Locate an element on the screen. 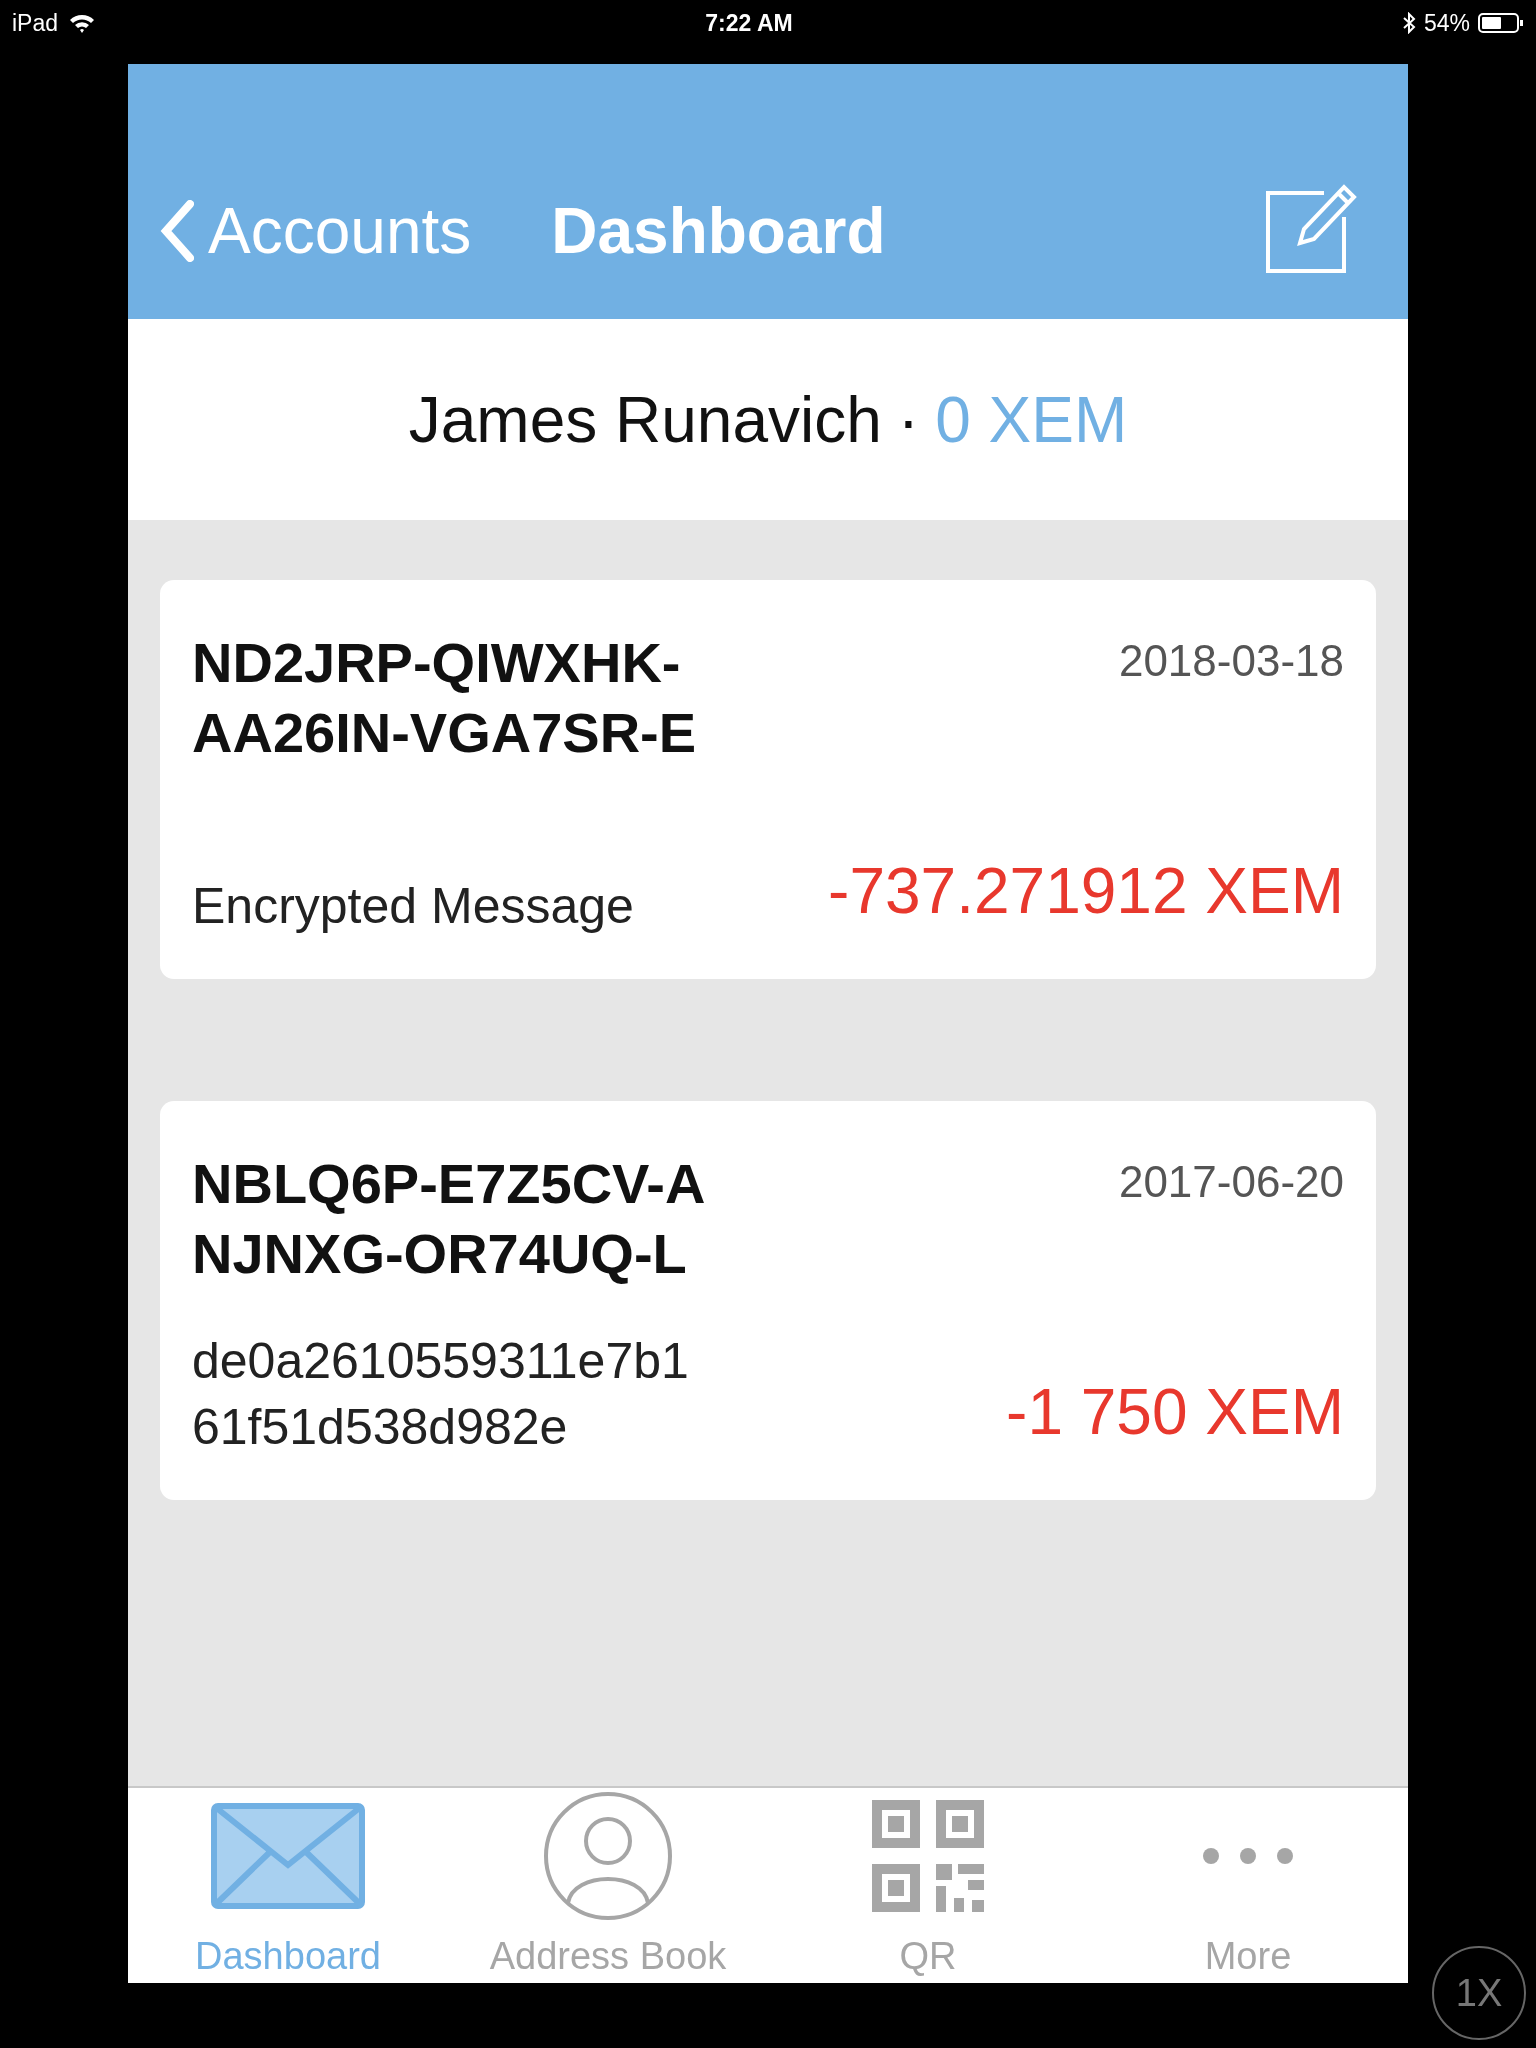 The height and width of the screenshot is (2048, 1536). person-icon is located at coordinates (608, 1856).